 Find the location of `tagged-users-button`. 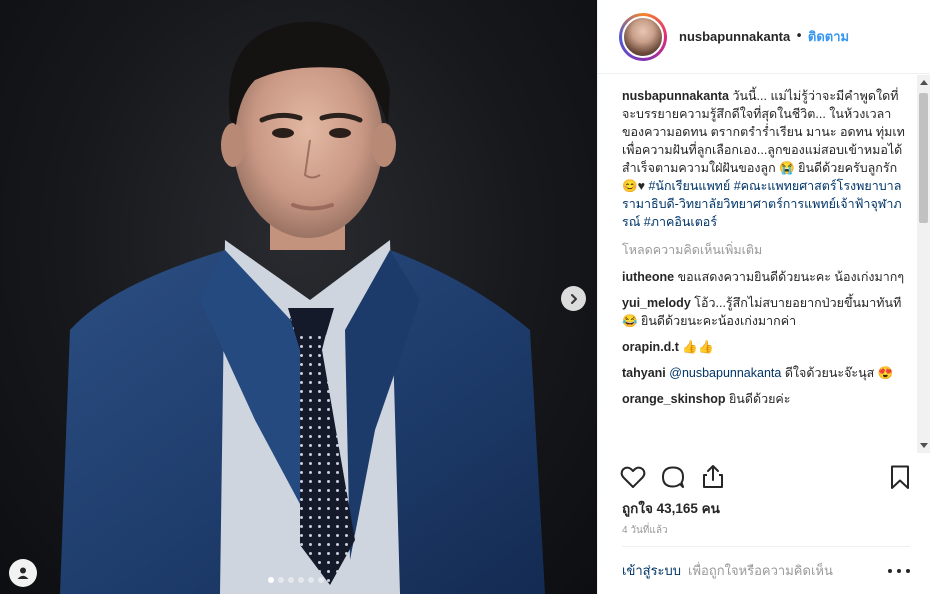

tagged-users-button is located at coordinates (23, 573).